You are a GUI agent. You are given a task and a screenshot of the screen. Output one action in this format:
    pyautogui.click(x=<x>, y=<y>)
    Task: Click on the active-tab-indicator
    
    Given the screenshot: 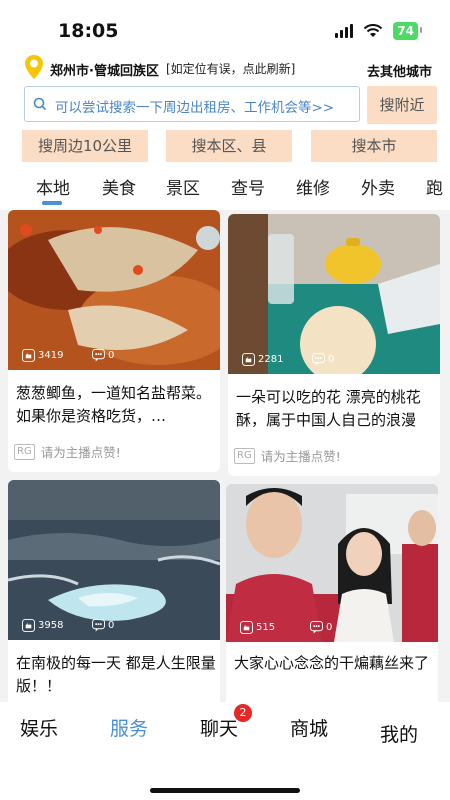 What is the action you would take?
    pyautogui.click(x=52, y=203)
    